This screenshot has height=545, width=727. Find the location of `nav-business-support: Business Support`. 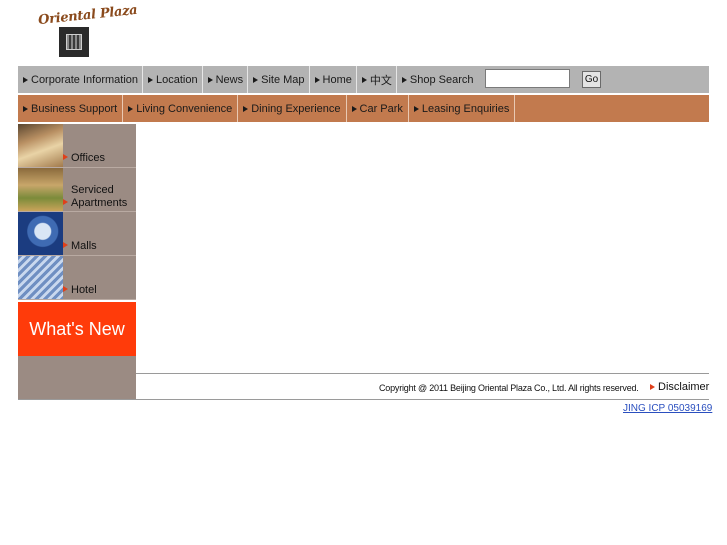

nav-business-support: Business Support is located at coordinates (71, 108).